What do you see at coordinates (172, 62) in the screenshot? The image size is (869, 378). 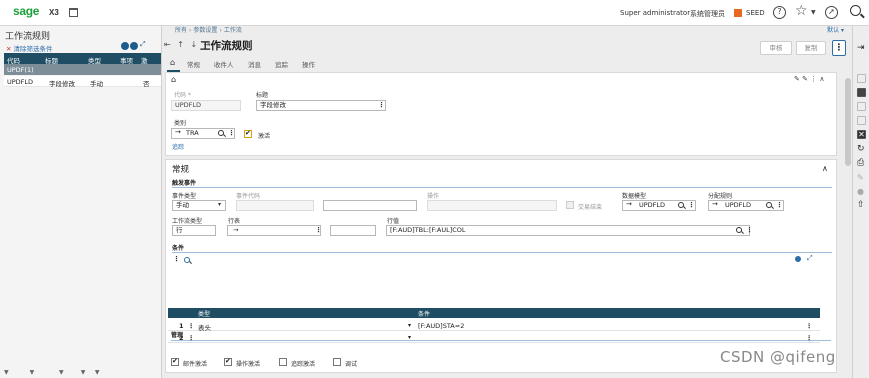 I see `home-tab-icon: ⌂` at bounding box center [172, 62].